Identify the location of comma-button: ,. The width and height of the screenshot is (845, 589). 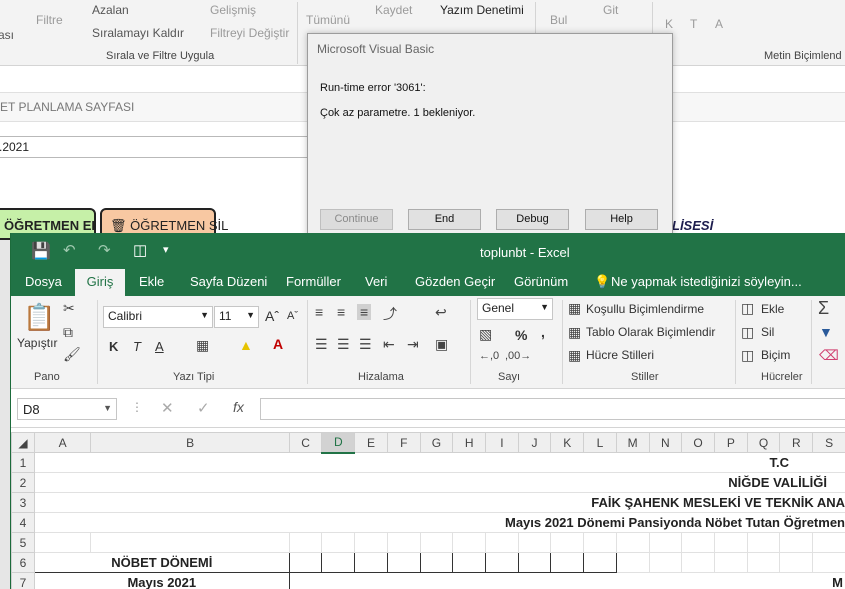
(543, 332).